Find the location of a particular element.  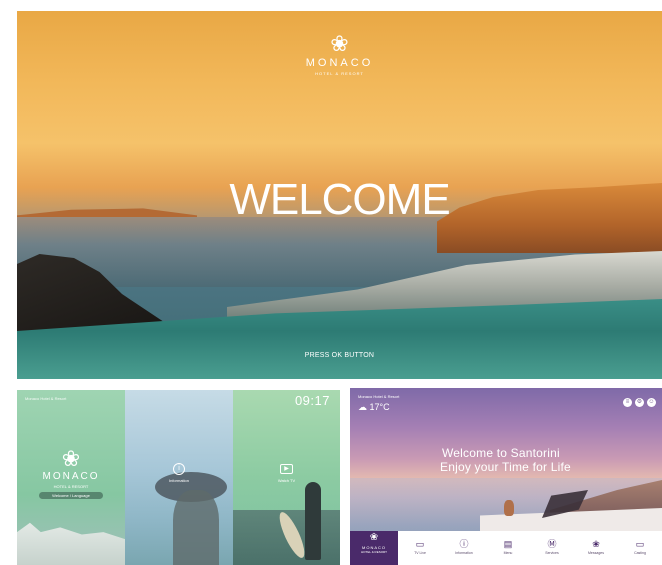

service-icon: Ⓜ is located at coordinates (552, 544).